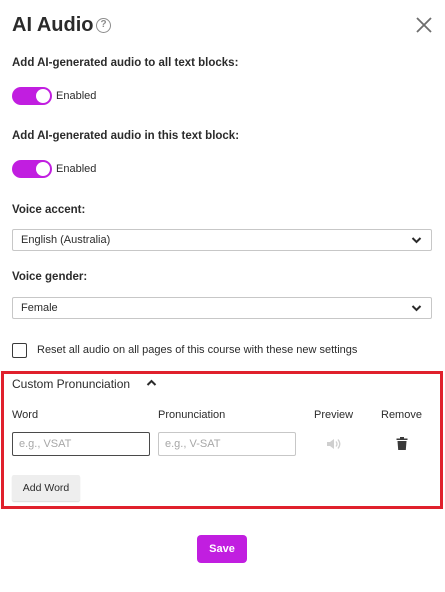  Describe the element at coordinates (66, 240) in the screenshot. I see `voice-accent-value: English (Australia)` at that location.